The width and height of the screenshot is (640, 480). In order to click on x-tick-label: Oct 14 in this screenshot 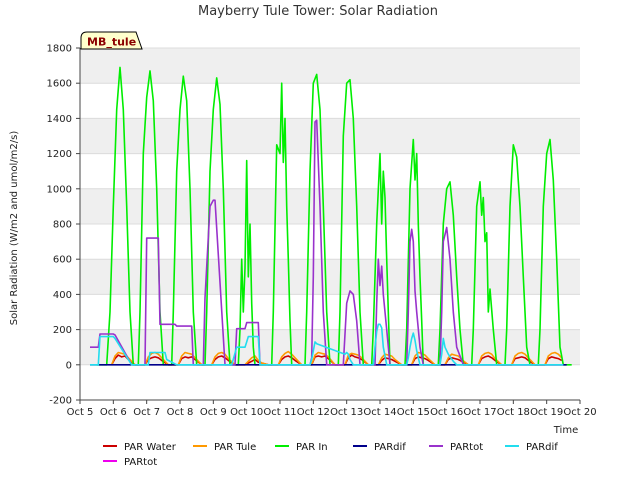, I will do `click(379, 412)`.